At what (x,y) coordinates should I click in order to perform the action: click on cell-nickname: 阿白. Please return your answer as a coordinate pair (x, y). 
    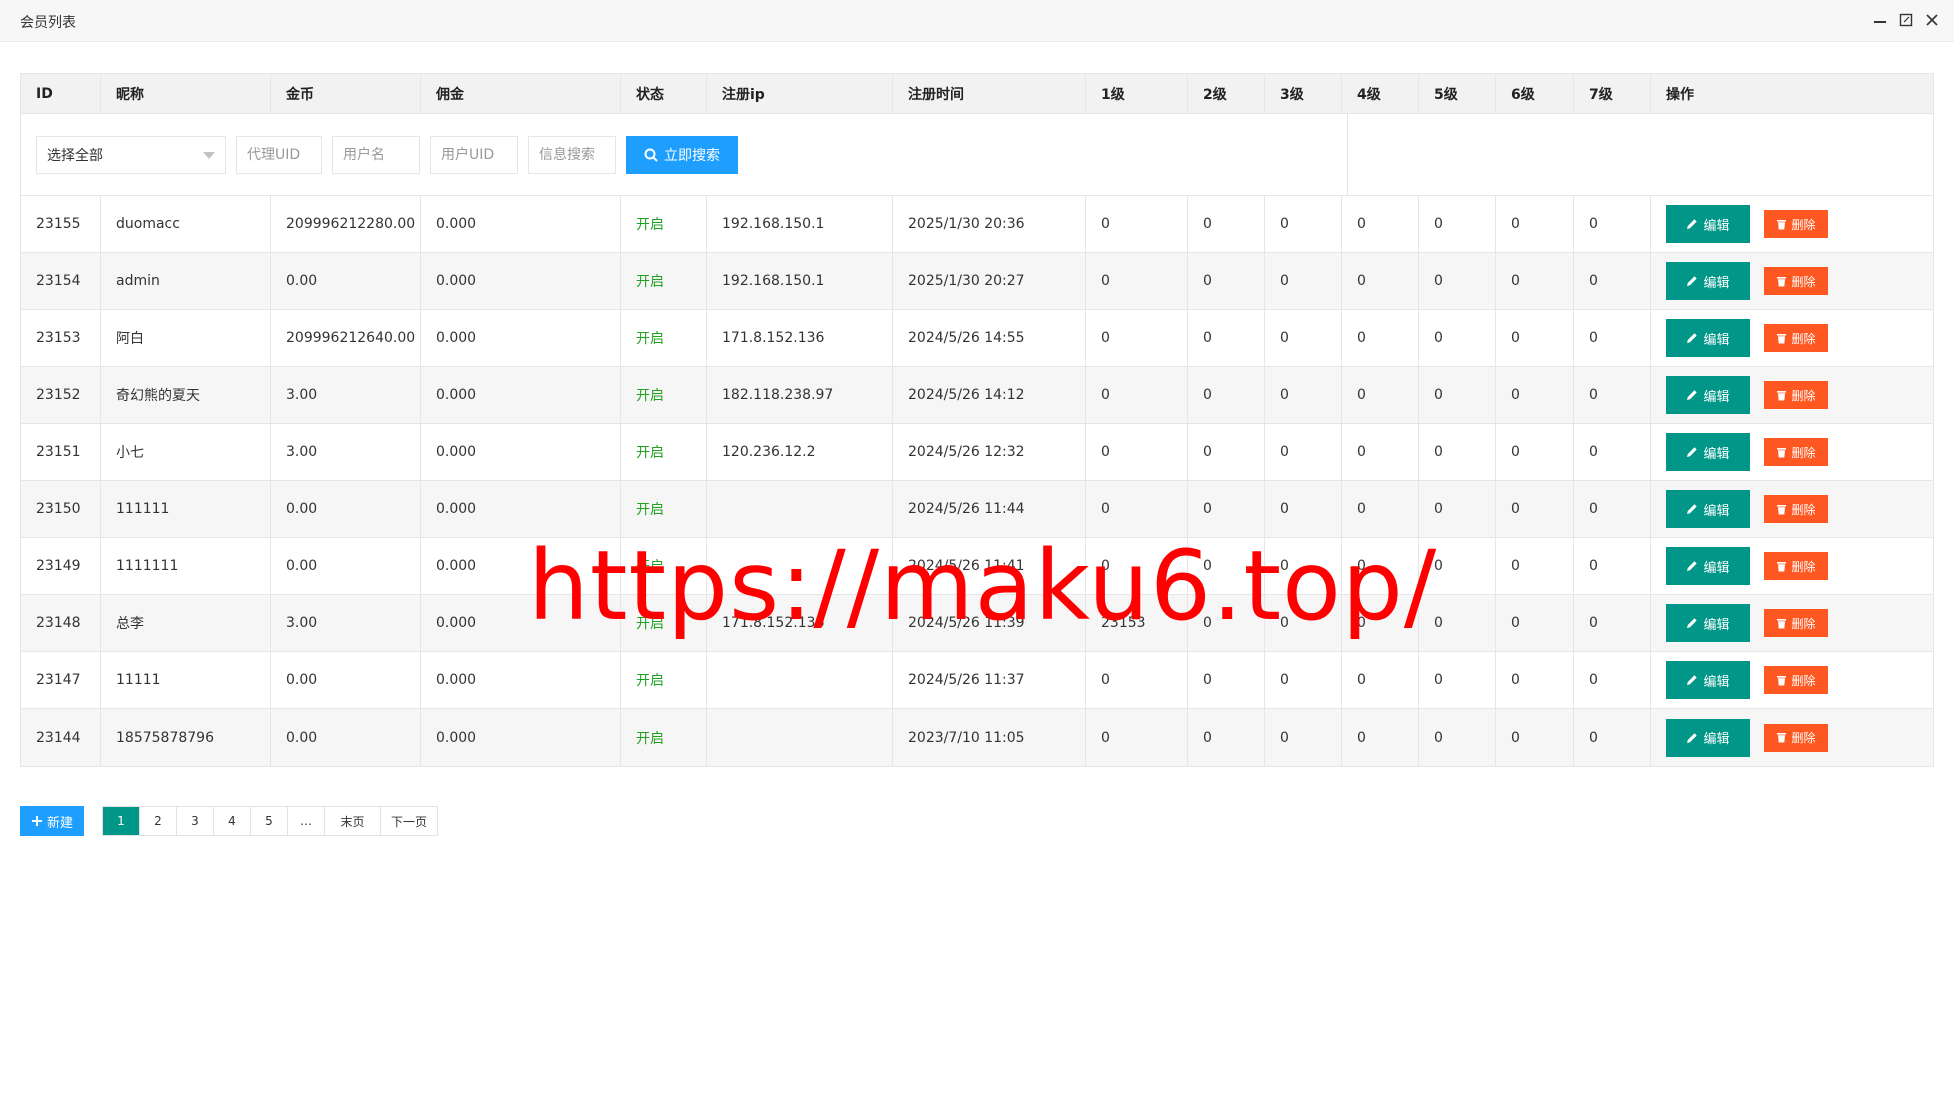
    Looking at the image, I should click on (186, 338).